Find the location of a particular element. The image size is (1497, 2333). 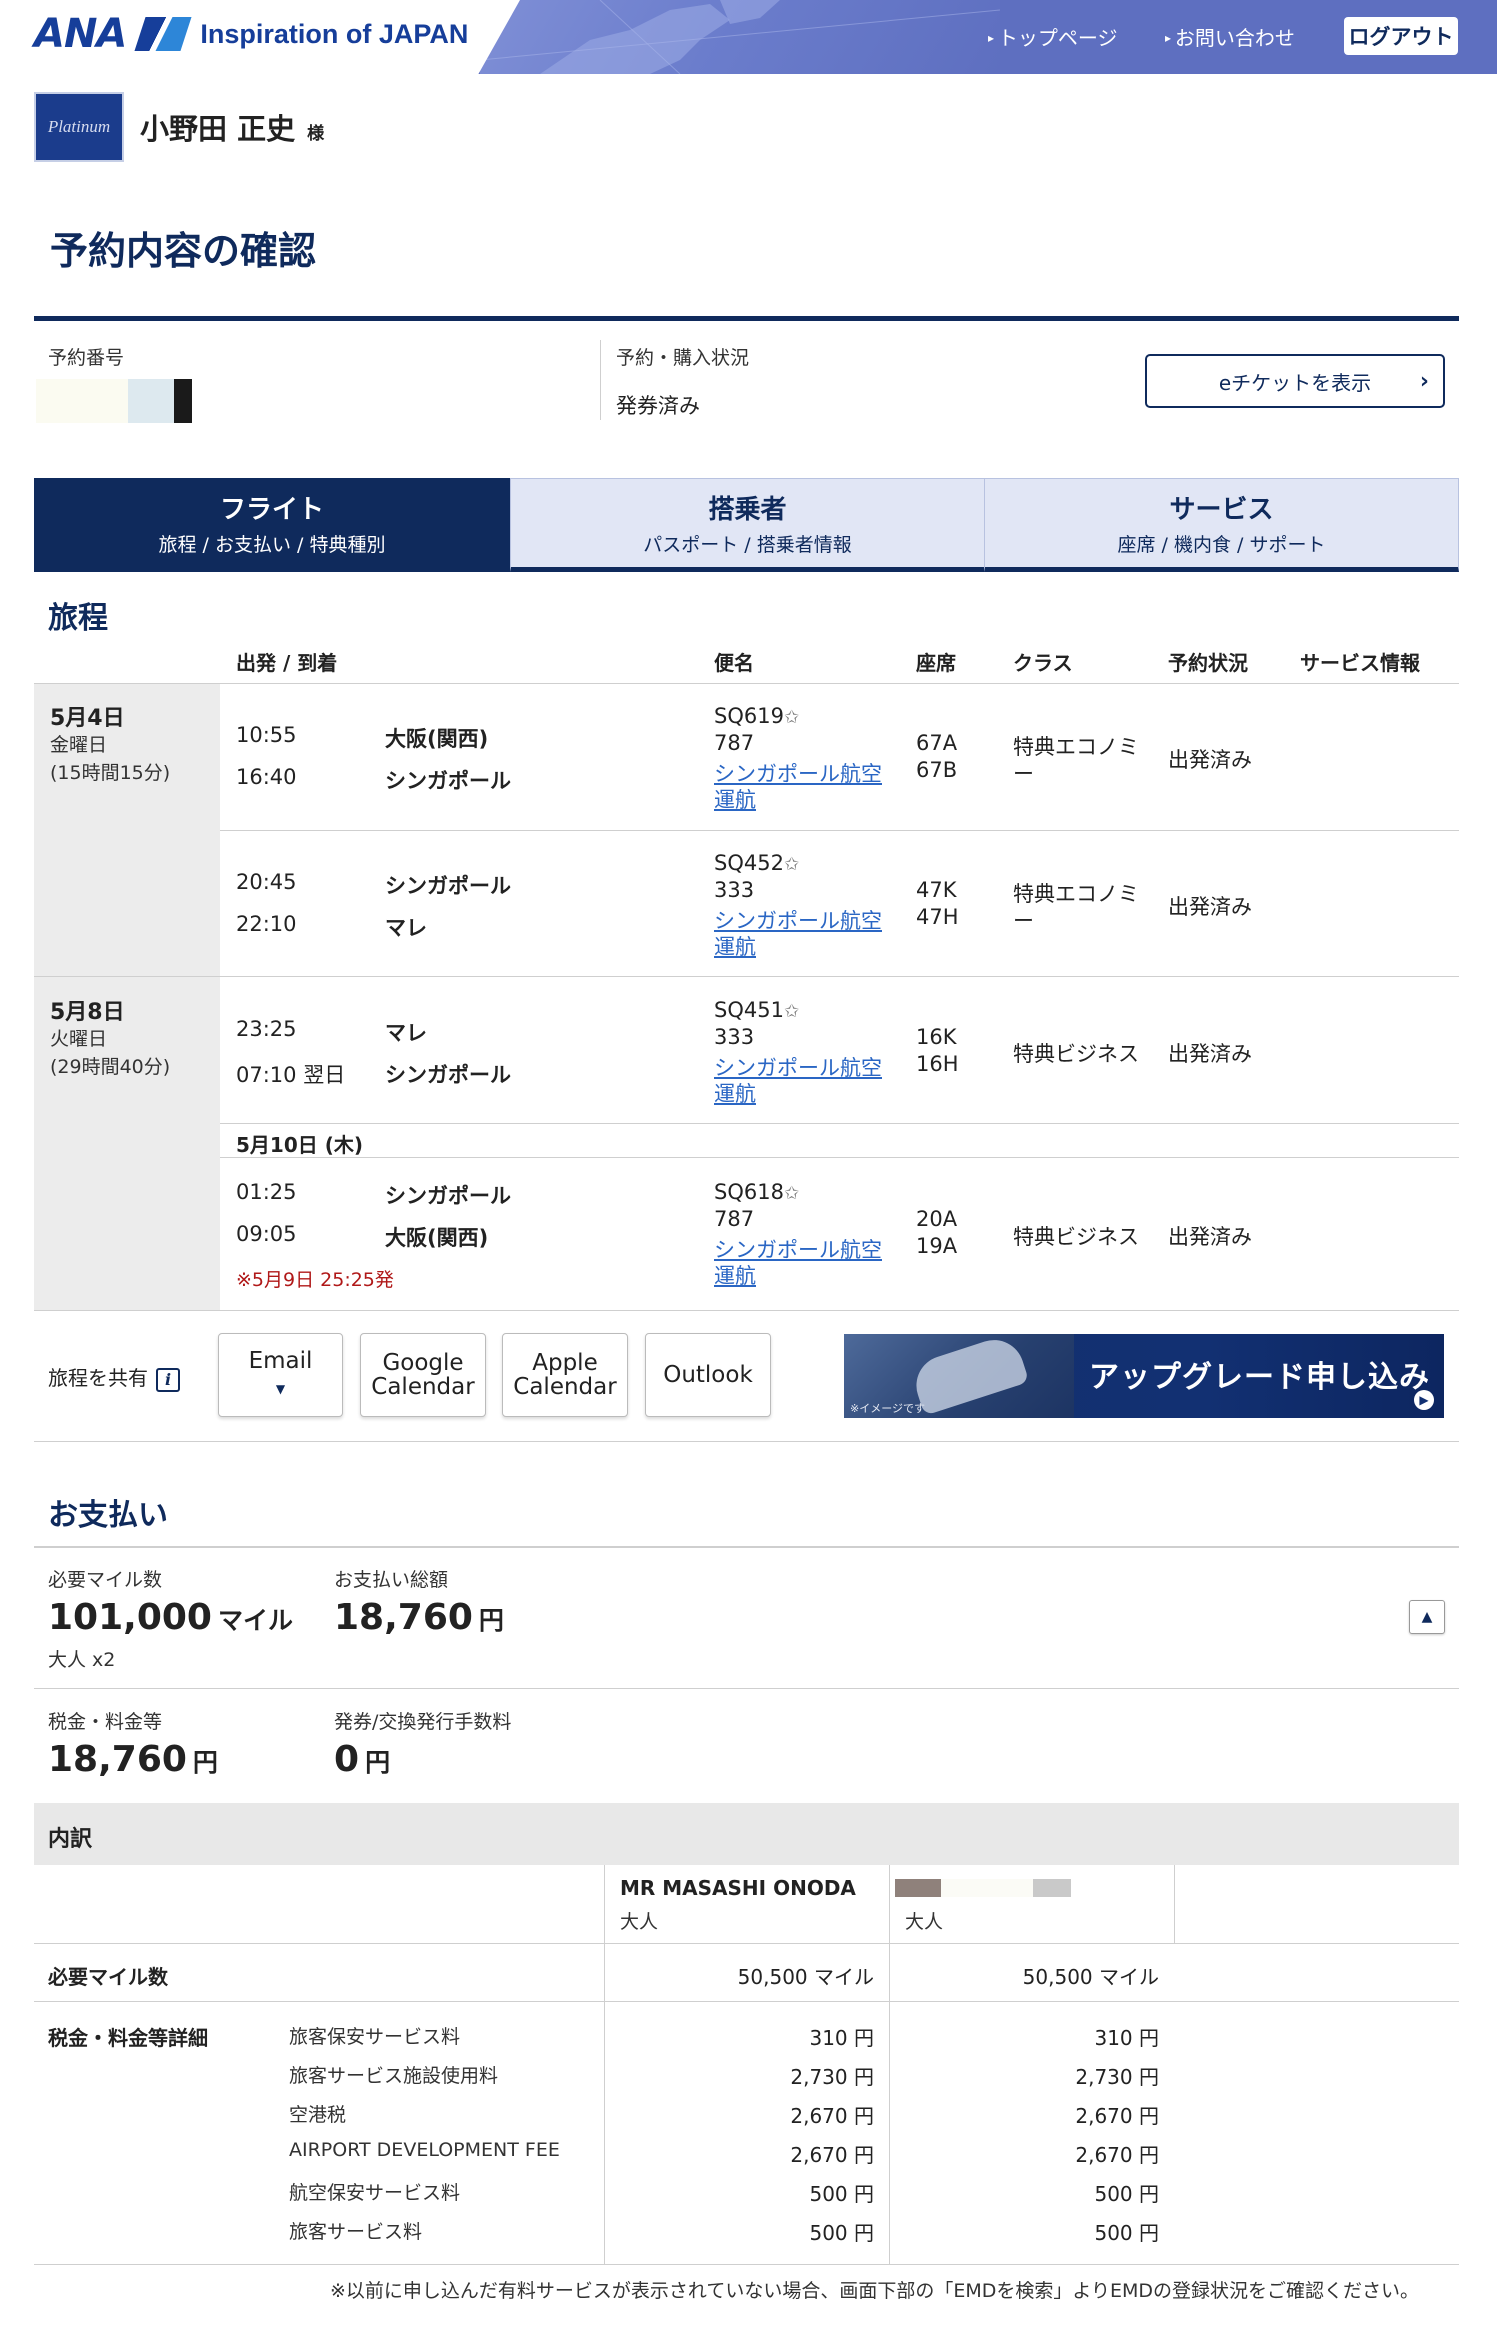

passenger-1-name: MR MASASHI ONODA is located at coordinates (738, 1888).